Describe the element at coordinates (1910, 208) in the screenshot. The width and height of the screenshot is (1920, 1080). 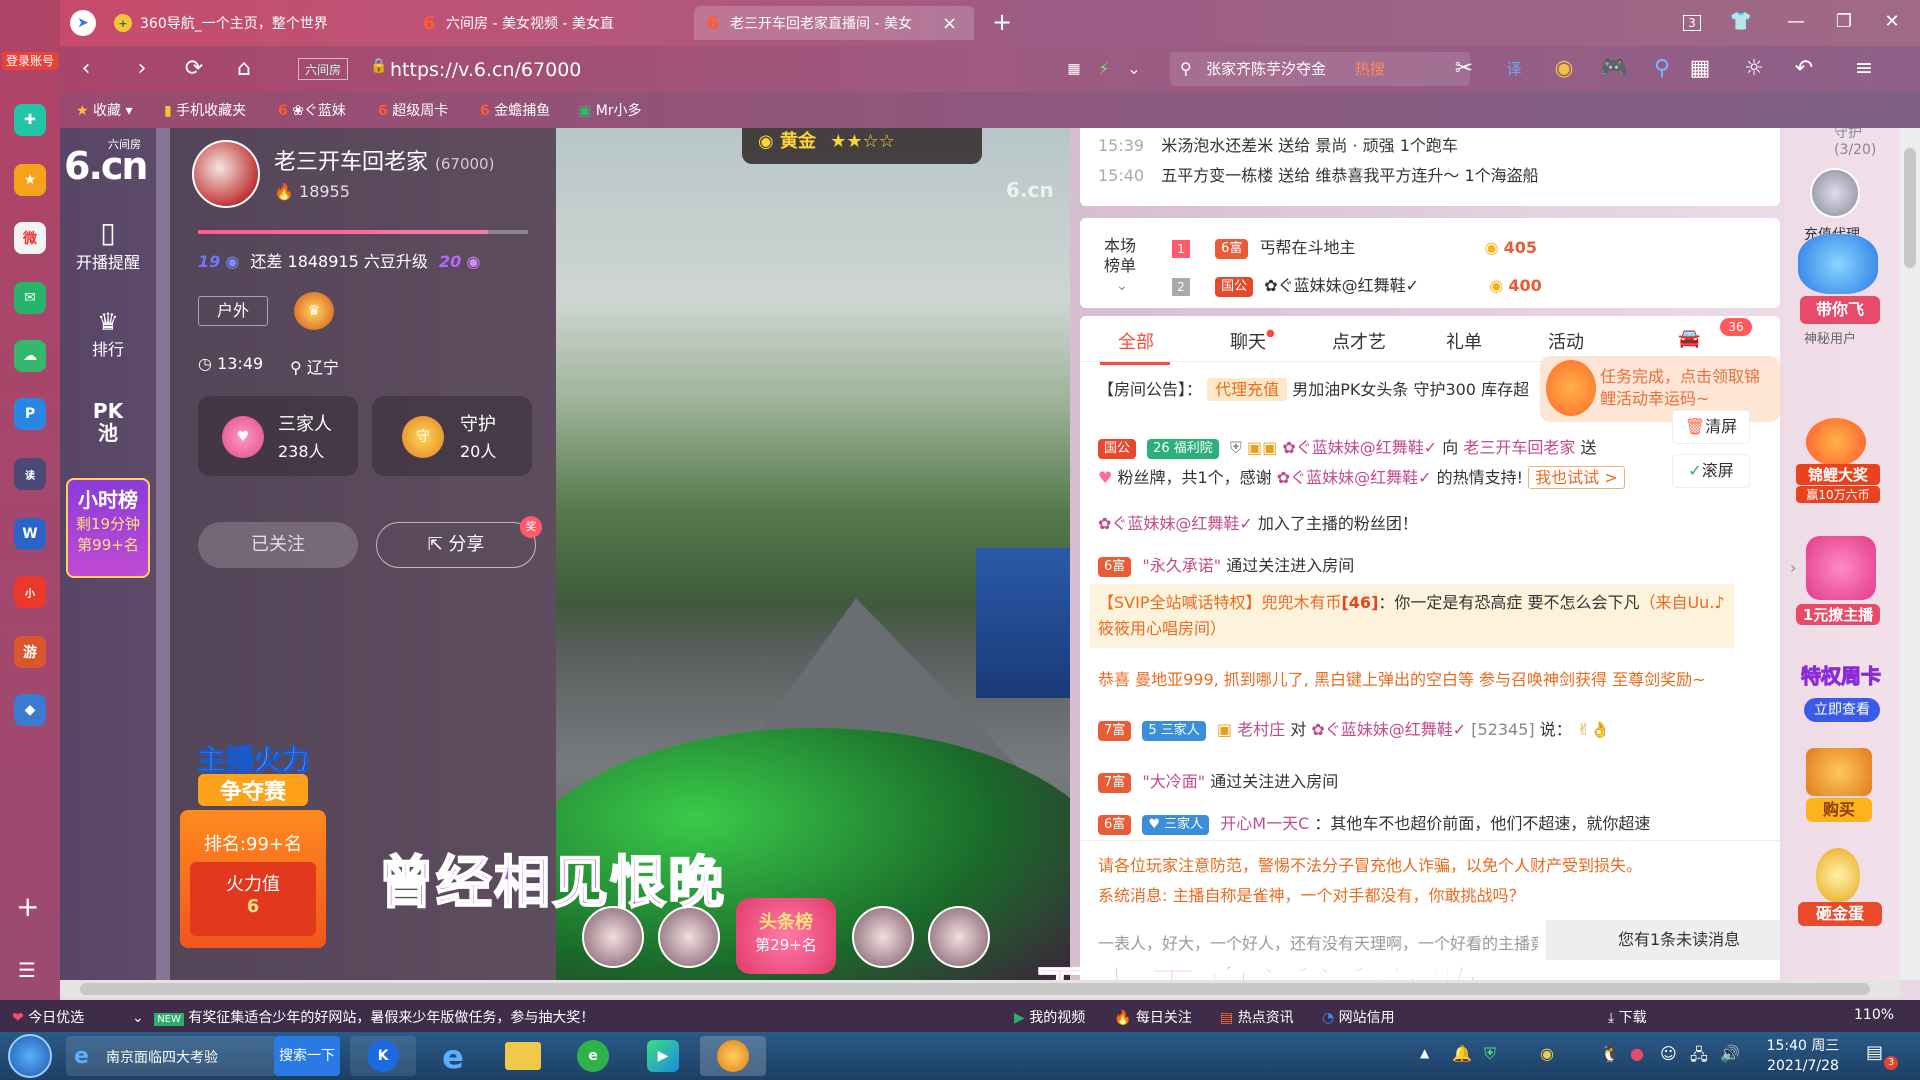
I see `page-v-scroll-thumb` at that location.